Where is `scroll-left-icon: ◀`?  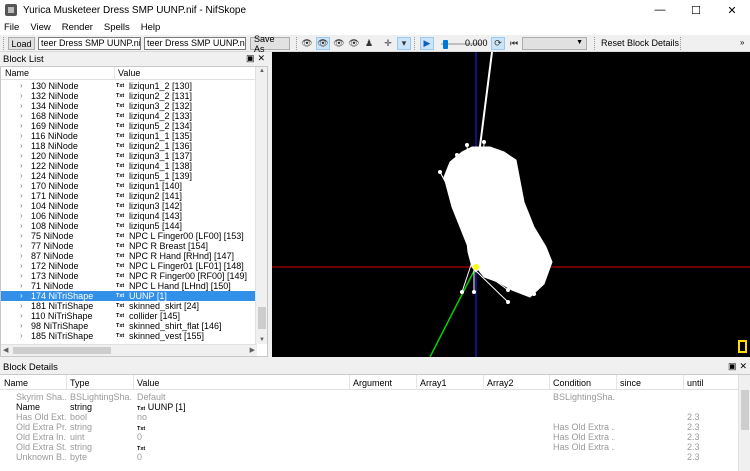 scroll-left-icon: ◀ is located at coordinates (5, 350).